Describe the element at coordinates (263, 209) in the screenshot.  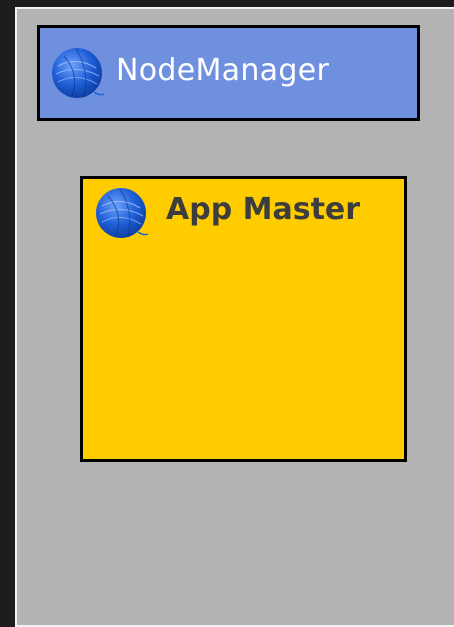
I see `app-master-title: App Master` at that location.